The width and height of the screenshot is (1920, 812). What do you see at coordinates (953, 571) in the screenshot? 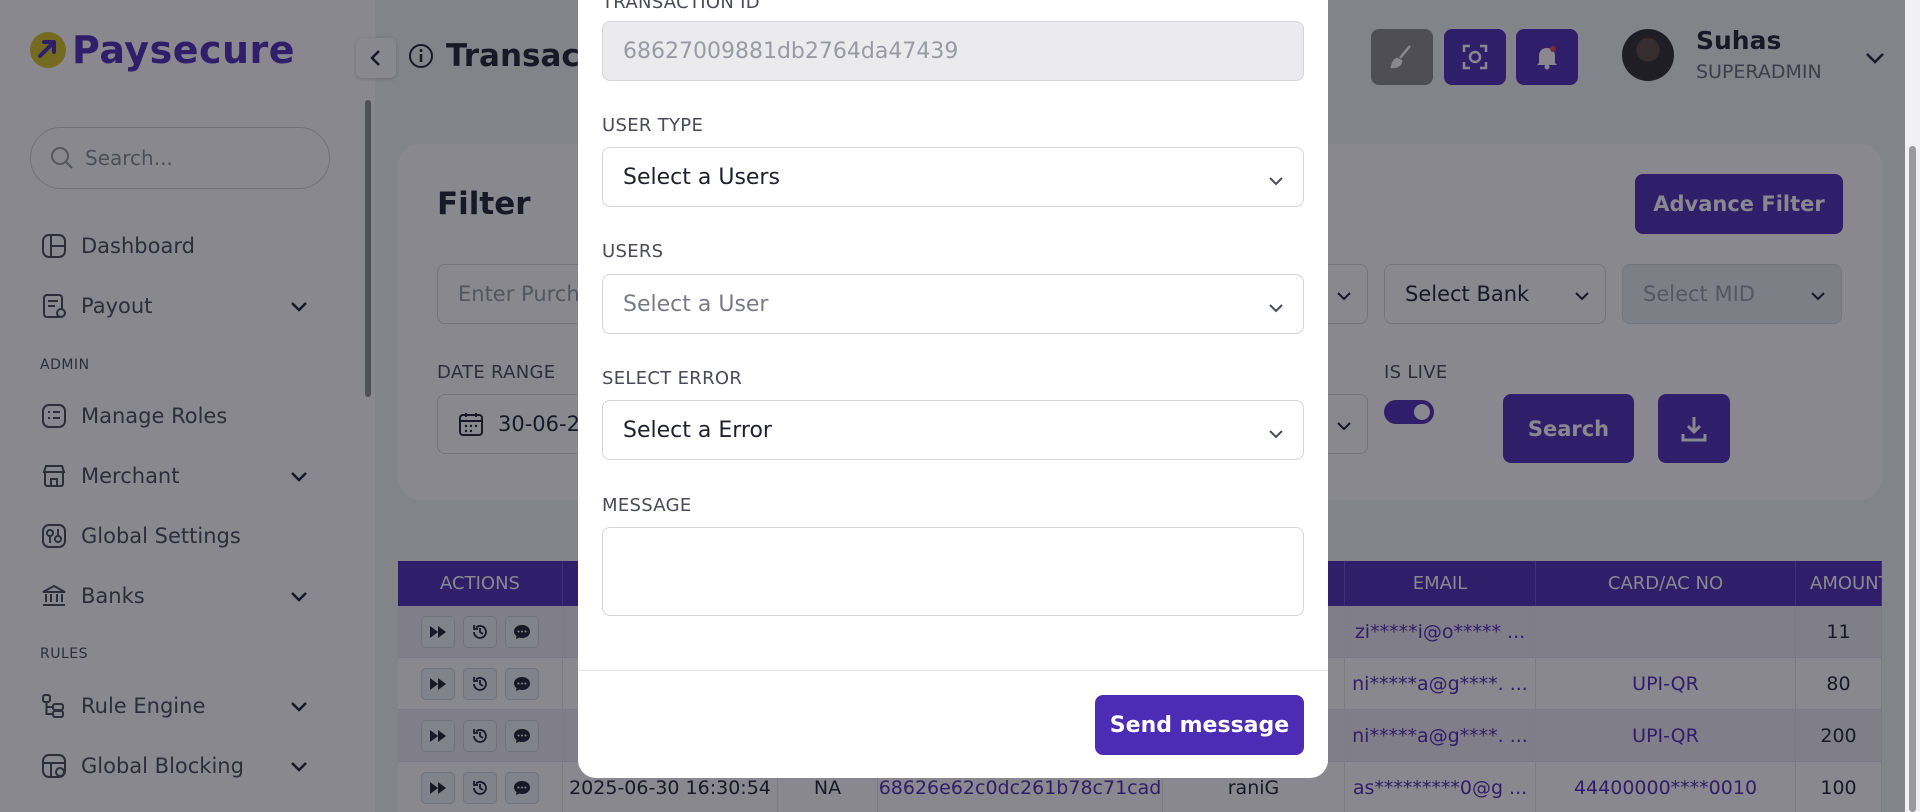
I see `message-textarea` at bounding box center [953, 571].